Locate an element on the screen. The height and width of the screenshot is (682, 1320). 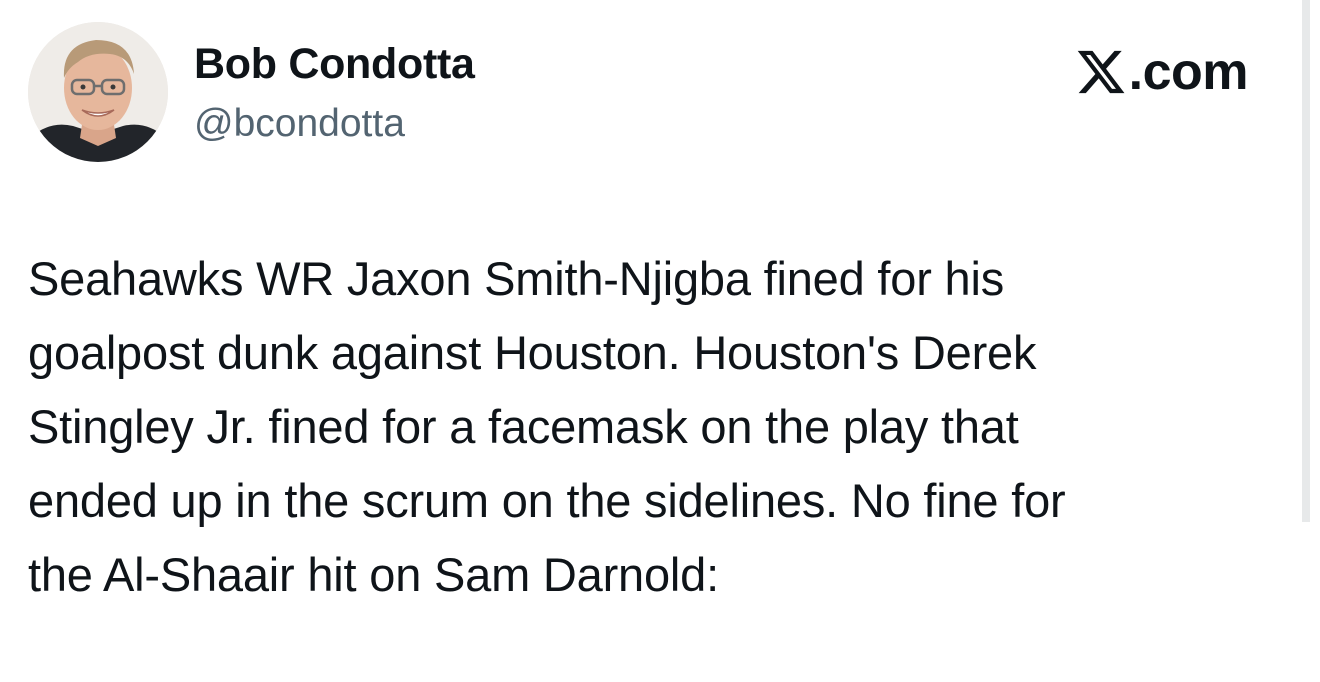
profile-photo is located at coordinates (98, 92).